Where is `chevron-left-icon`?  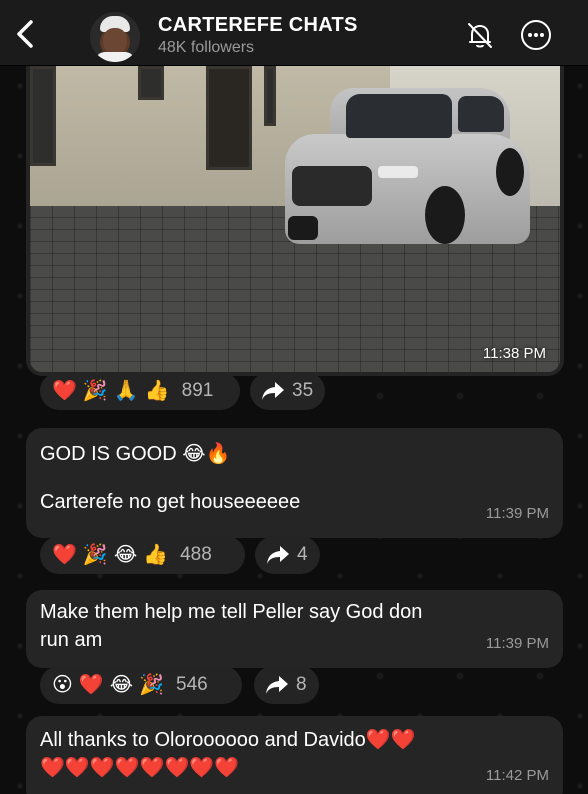 chevron-left-icon is located at coordinates (25, 34).